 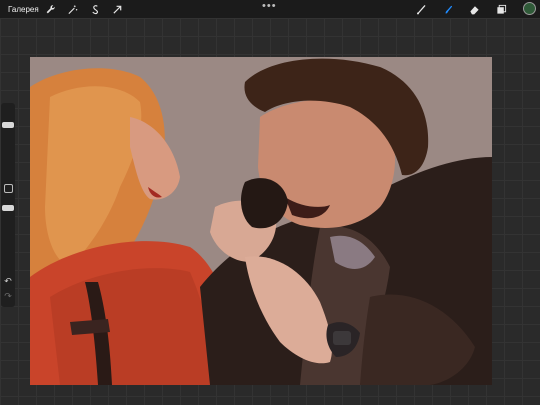 What do you see at coordinates (501, 9) in the screenshot?
I see `layers-icon` at bounding box center [501, 9].